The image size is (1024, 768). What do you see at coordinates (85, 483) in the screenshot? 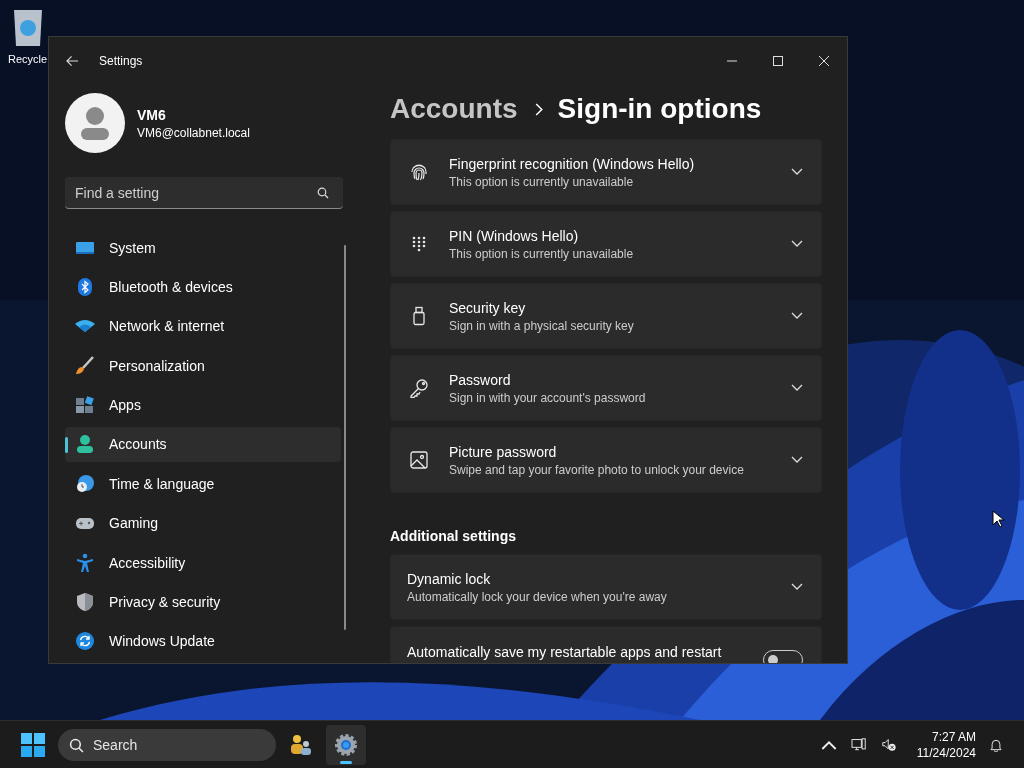
I see `globe-clock-icon` at bounding box center [85, 483].